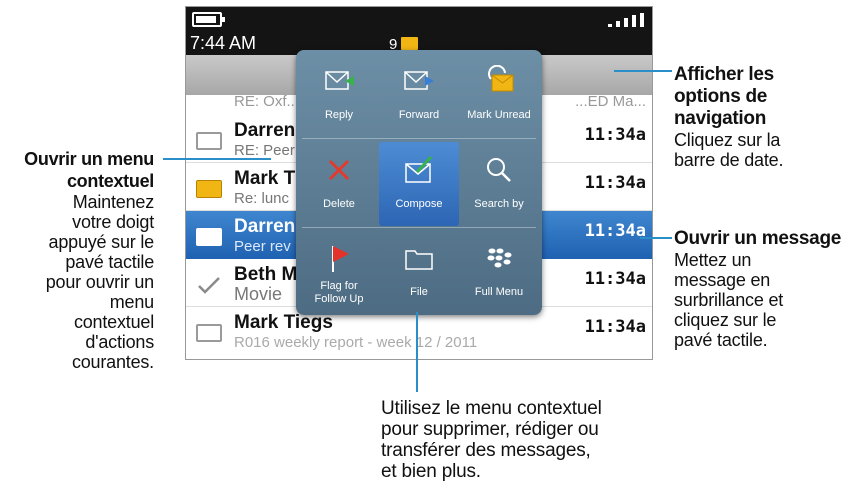 The width and height of the screenshot is (857, 495). What do you see at coordinates (339, 299) in the screenshot?
I see `flag-label-line2: Follow Up` at bounding box center [339, 299].